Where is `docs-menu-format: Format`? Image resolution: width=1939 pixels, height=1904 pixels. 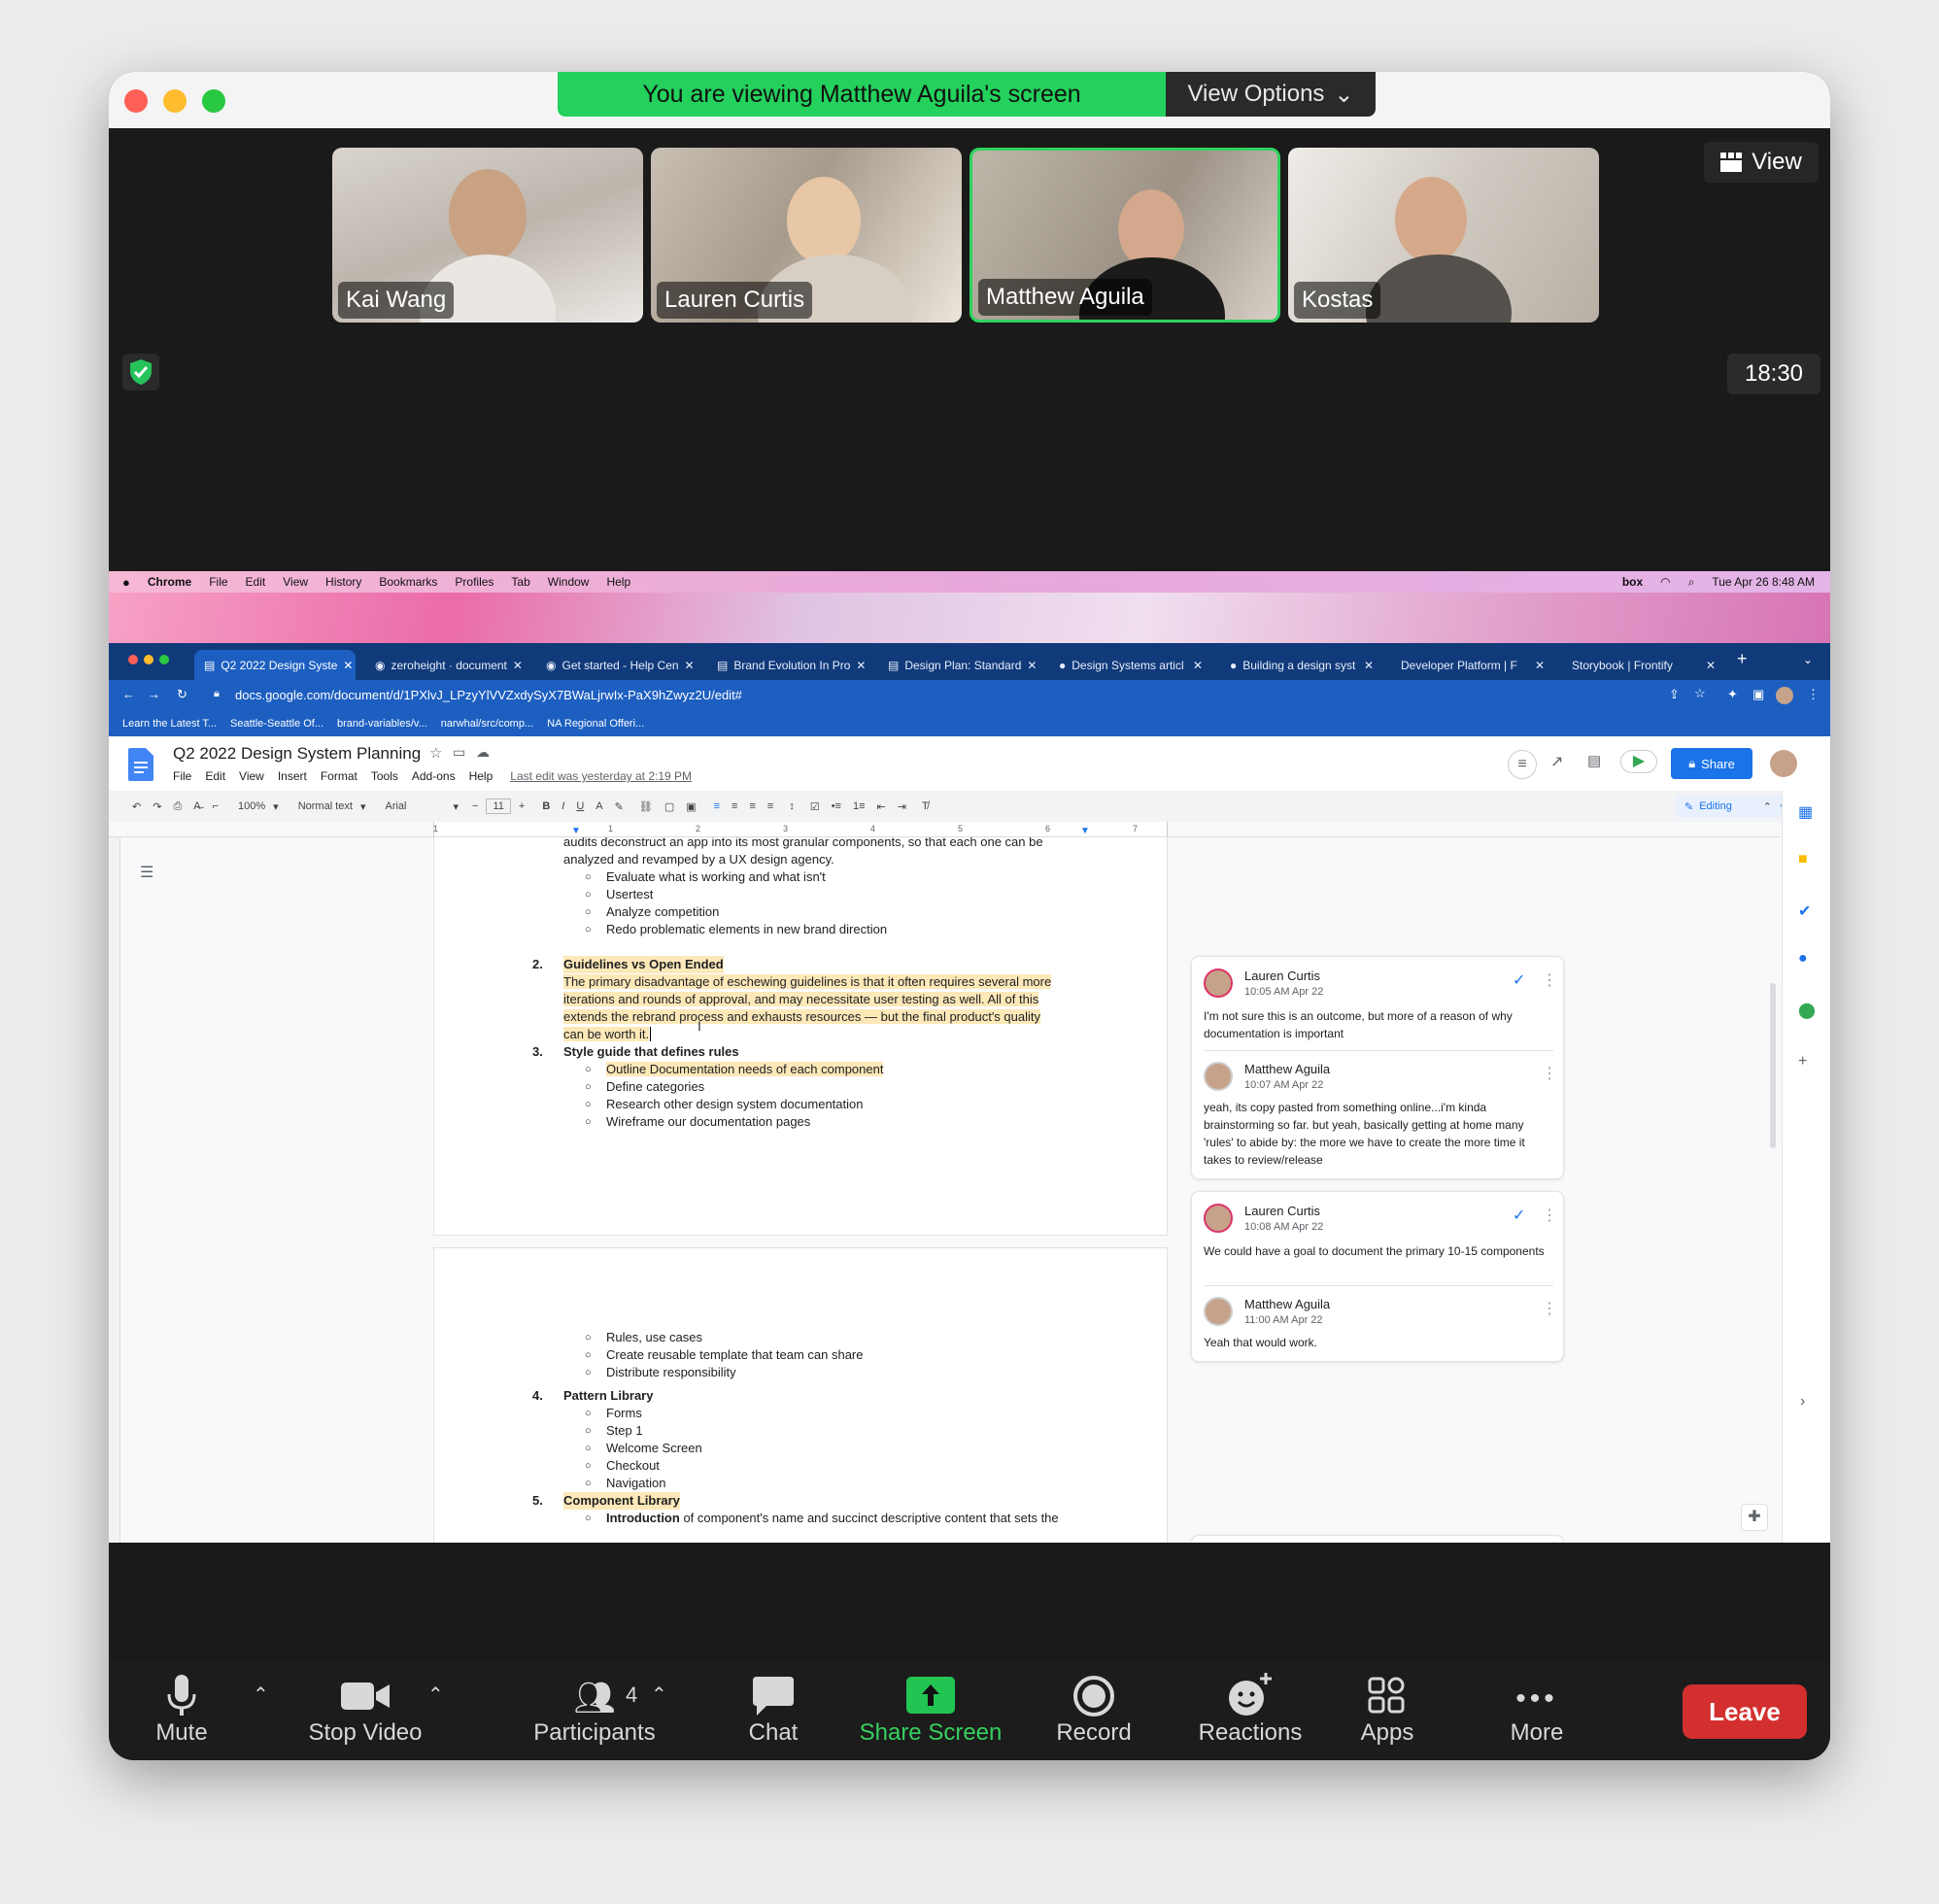
docs-menu-format: Format is located at coordinates (339, 776).